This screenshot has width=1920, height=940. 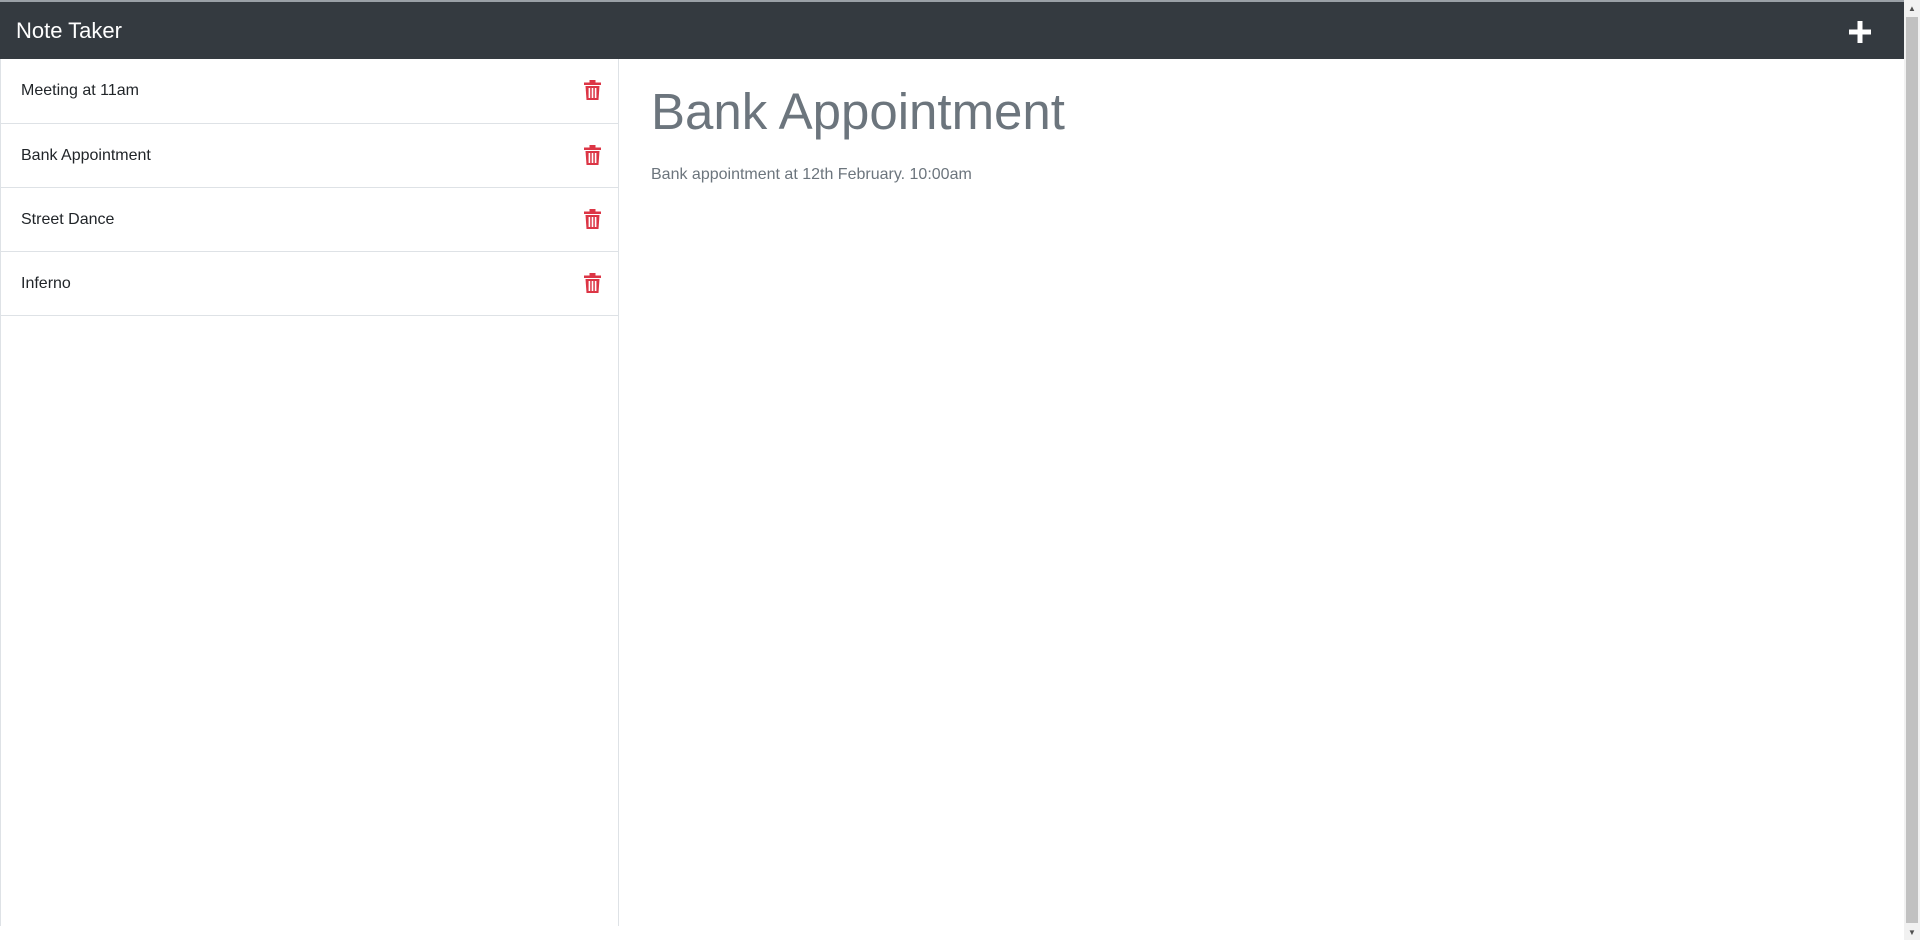 I want to click on note-list-item-bank: Bank Appointment, so click(x=309, y=156).